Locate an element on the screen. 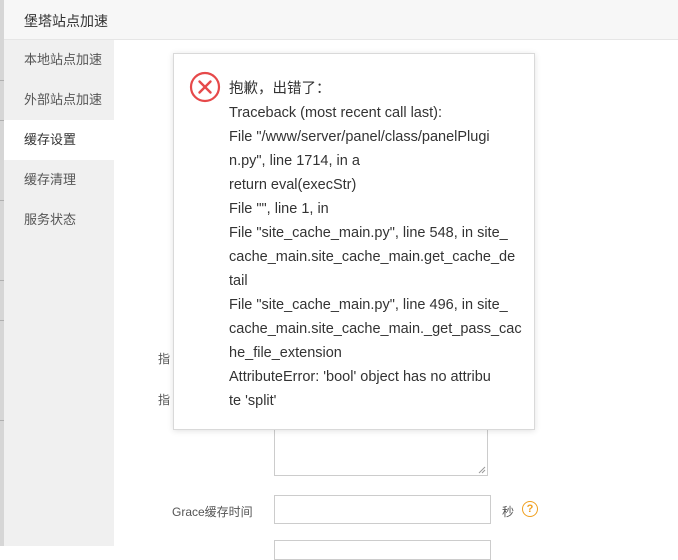 The height and width of the screenshot is (560, 678). error-line: 抱歉，出错了： is located at coordinates (280, 89).